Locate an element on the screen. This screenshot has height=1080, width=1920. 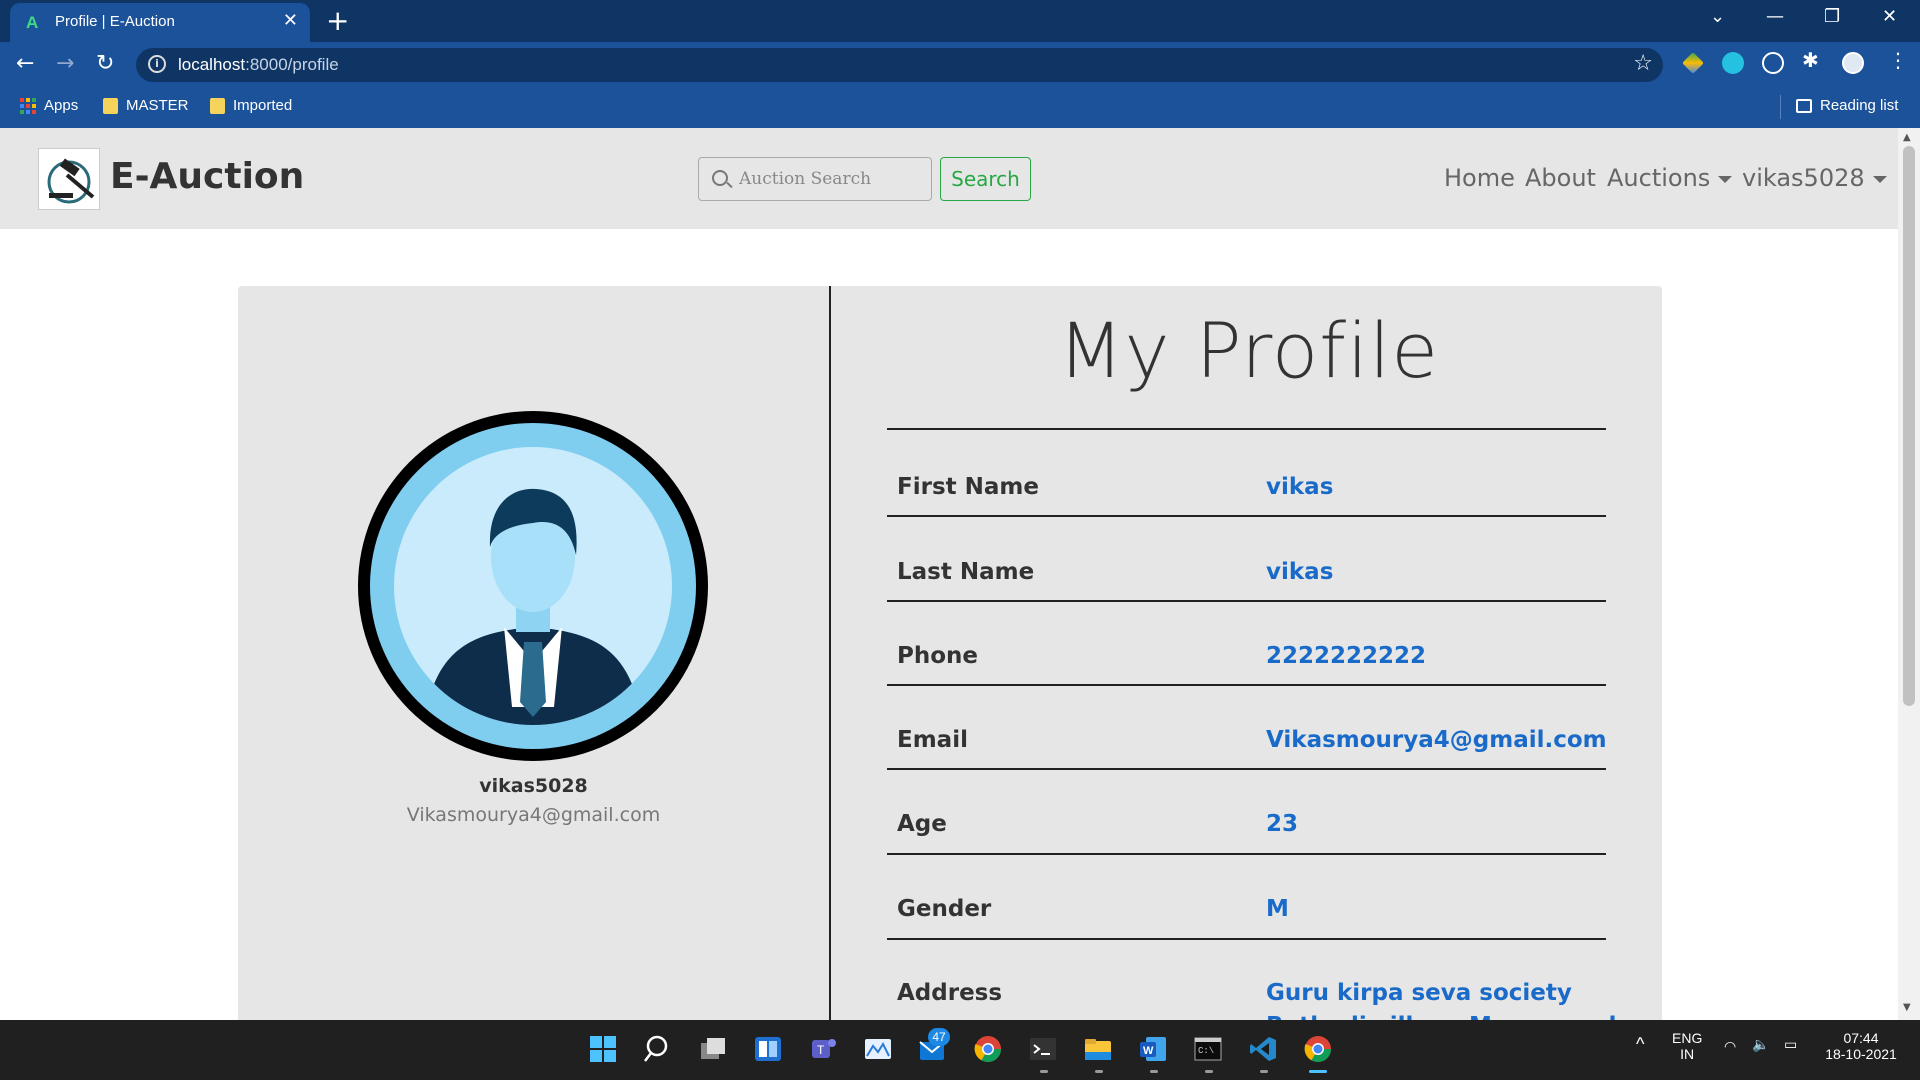
language-indicator: ENG IN is located at coordinates (1687, 1046).